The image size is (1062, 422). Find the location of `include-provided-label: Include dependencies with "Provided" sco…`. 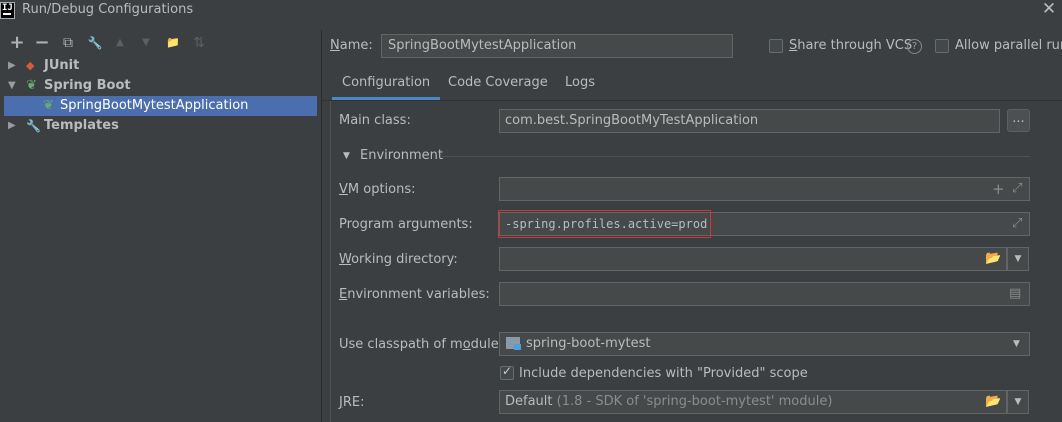

include-provided-label: Include dependencies with "Provided" sco… is located at coordinates (663, 373).